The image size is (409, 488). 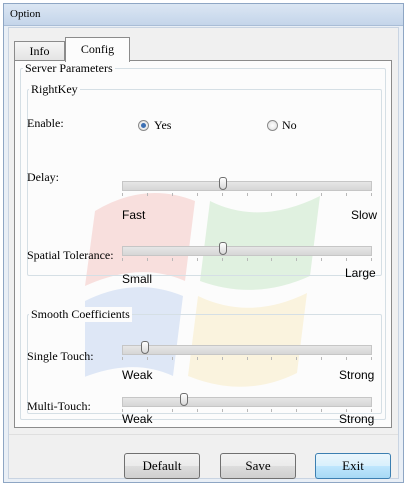 What do you see at coordinates (223, 183) in the screenshot?
I see `delay-slider-thumb` at bounding box center [223, 183].